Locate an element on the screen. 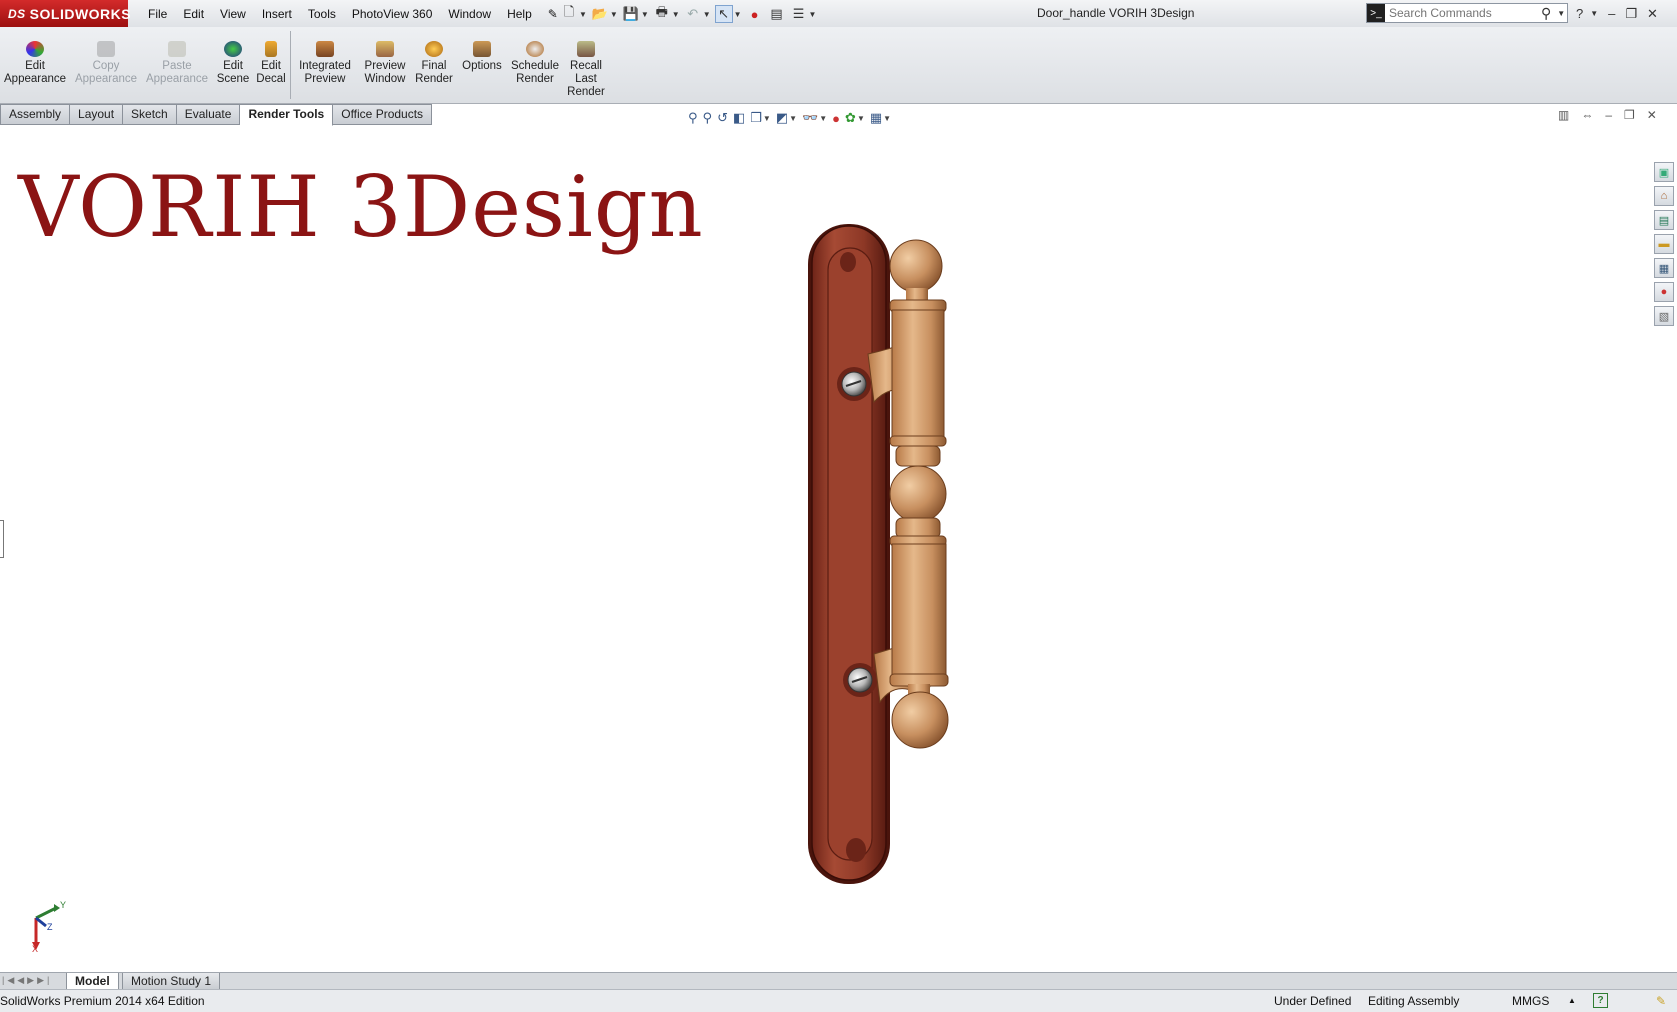 The height and width of the screenshot is (1012, 1677). paste-appearance-button: Paste Appearance is located at coordinates (177, 63).